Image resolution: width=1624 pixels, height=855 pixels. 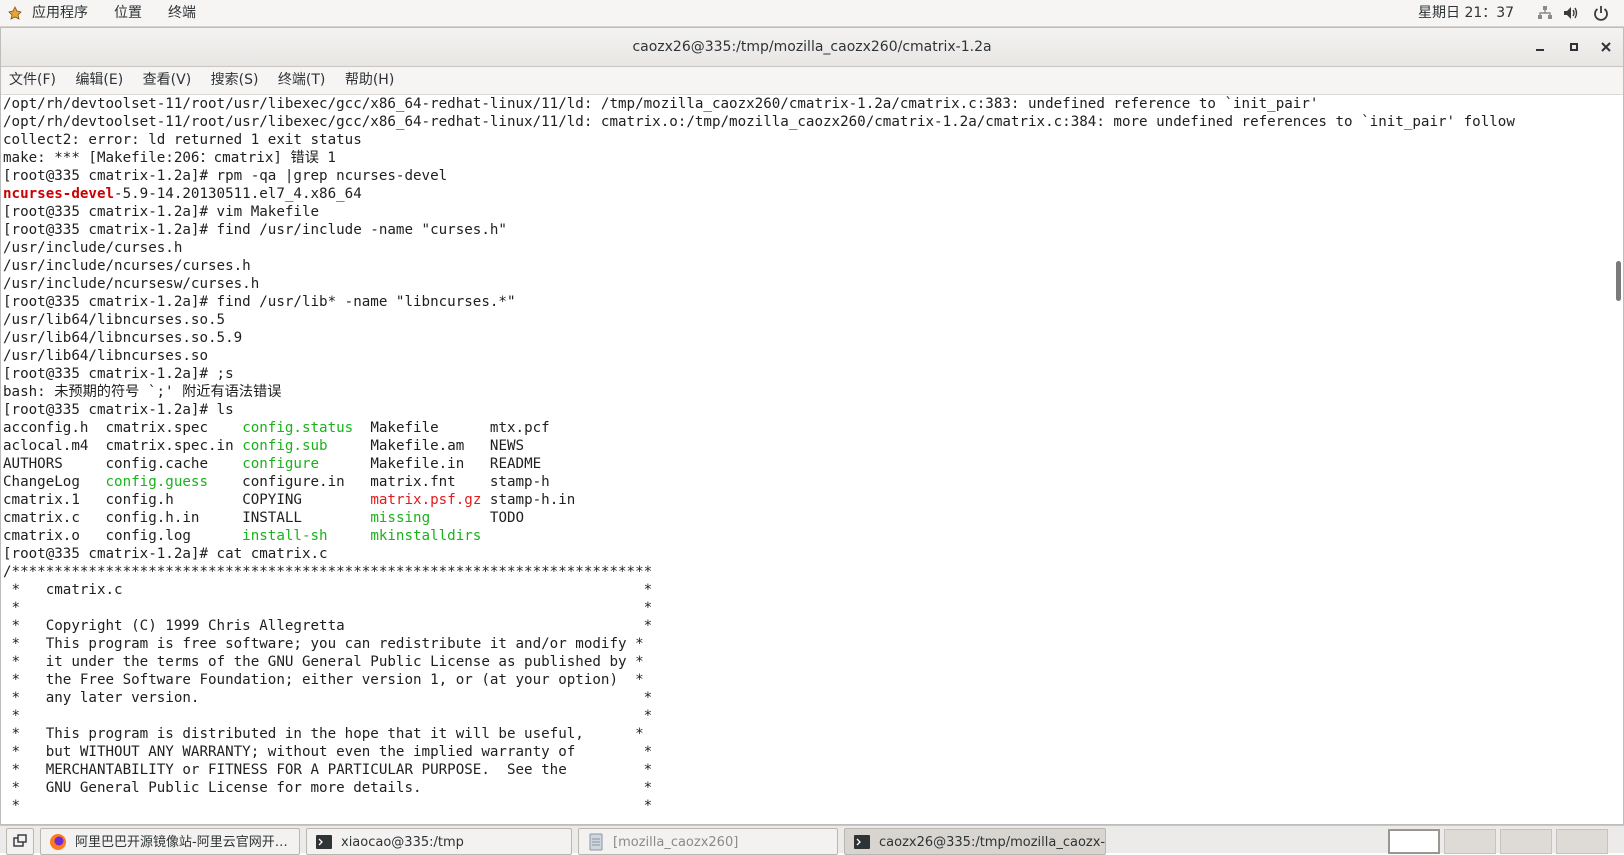 I want to click on ls-entry: cmatrix.1, so click(x=41, y=500).